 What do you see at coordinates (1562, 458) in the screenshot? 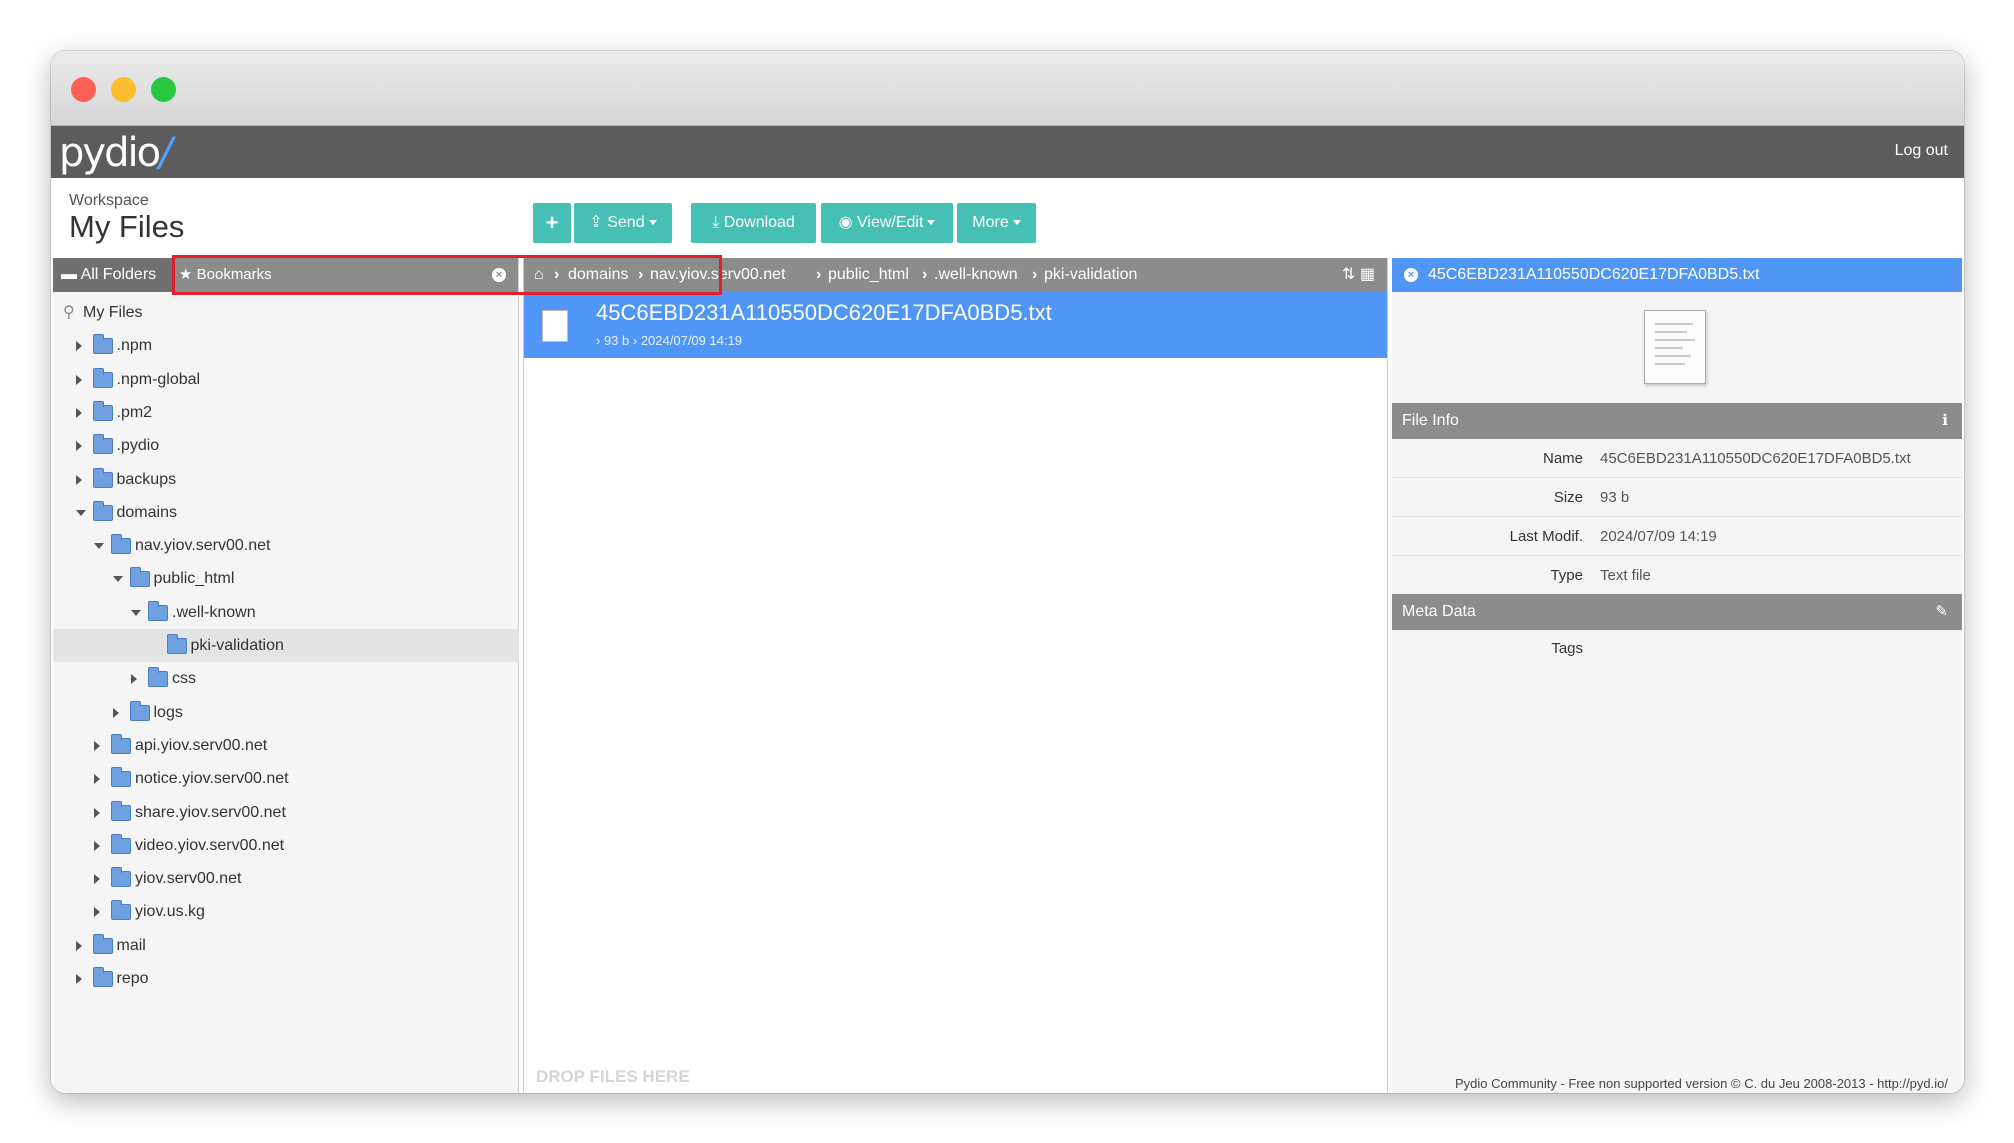
I see `property-key: Name` at bounding box center [1562, 458].